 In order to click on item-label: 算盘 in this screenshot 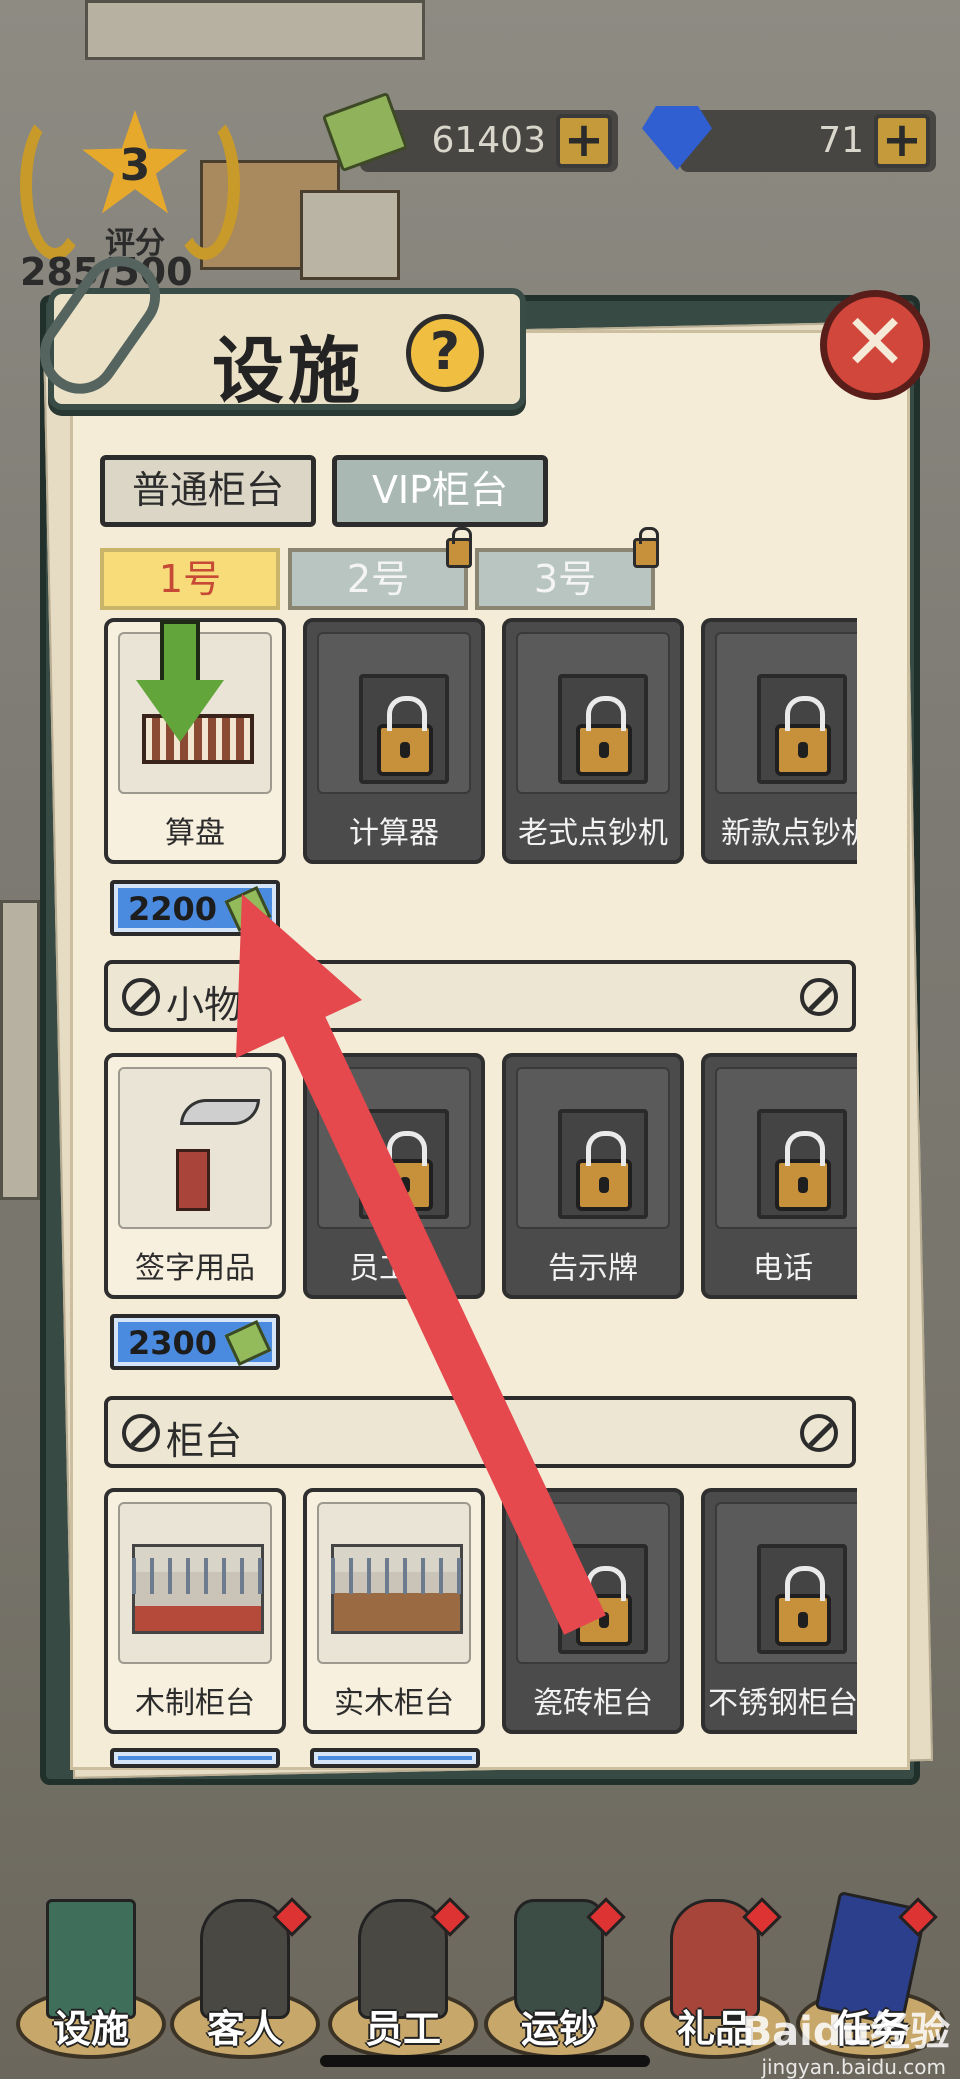, I will do `click(195, 833)`.